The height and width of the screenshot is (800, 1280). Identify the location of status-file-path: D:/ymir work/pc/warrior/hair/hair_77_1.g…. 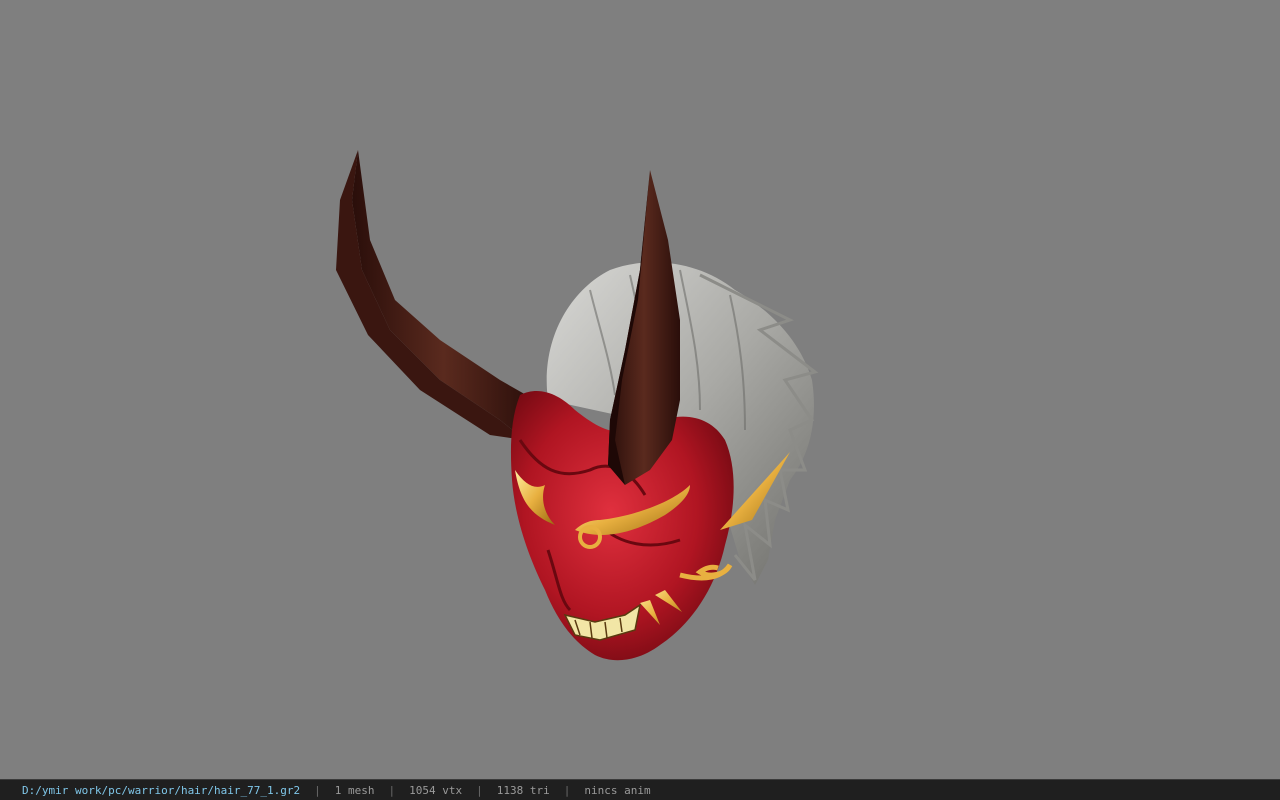
(161, 790).